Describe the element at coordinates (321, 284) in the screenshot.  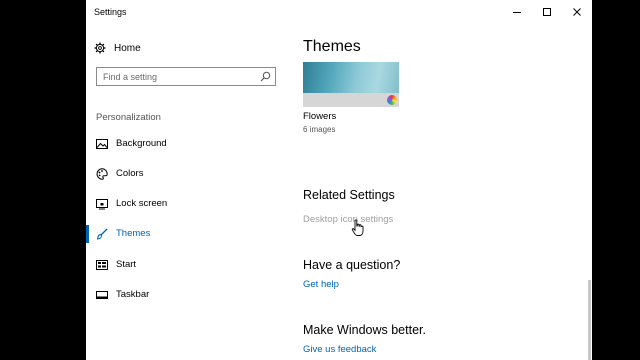
I see `get-help-link: Get help` at that location.